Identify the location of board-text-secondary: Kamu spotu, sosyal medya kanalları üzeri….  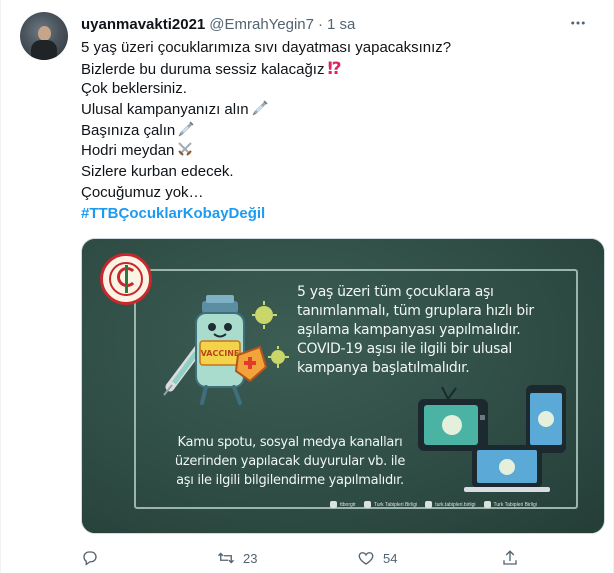
(290, 461).